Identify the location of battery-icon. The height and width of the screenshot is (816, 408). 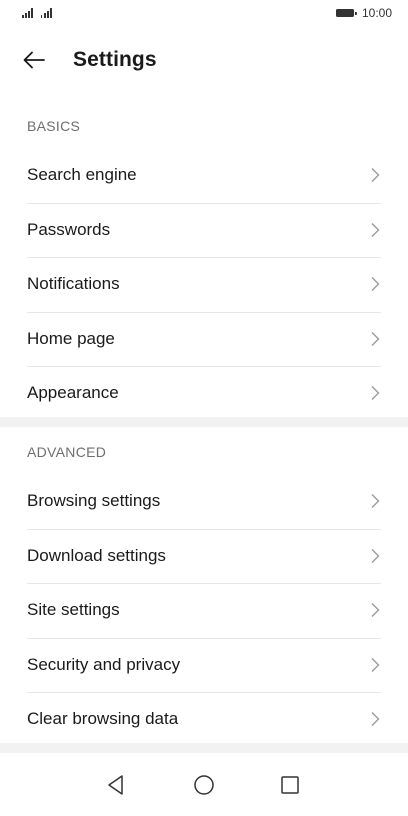
(346, 13).